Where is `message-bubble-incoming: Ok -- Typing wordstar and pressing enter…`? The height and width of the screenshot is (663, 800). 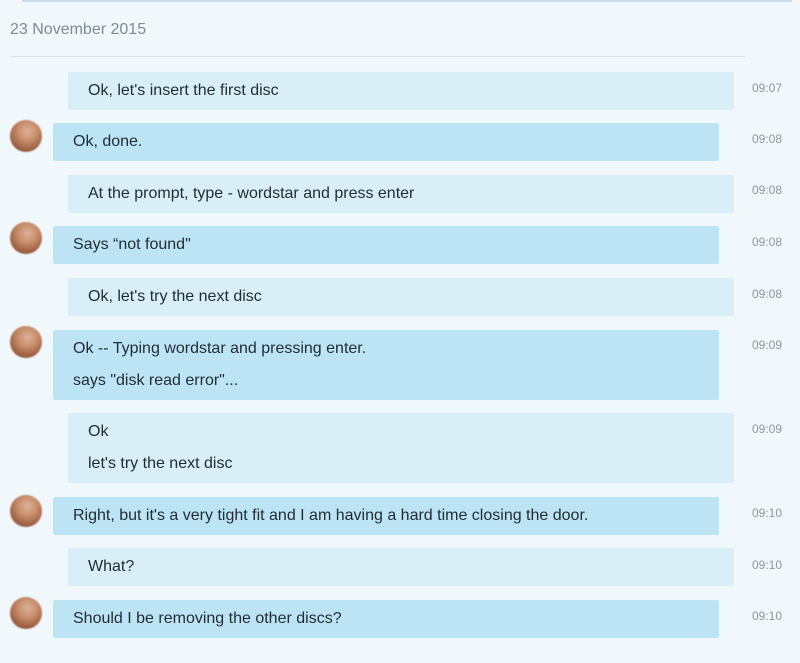
message-bubble-incoming: Ok -- Typing wordstar and pressing enter… is located at coordinates (386, 365).